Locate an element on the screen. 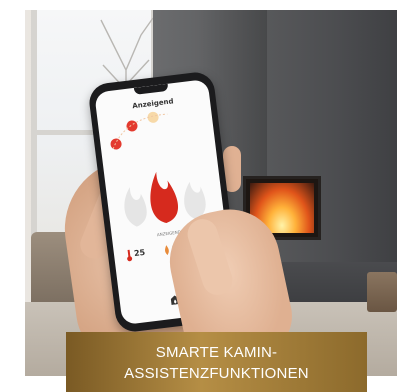  phone-notch is located at coordinates (151, 89).